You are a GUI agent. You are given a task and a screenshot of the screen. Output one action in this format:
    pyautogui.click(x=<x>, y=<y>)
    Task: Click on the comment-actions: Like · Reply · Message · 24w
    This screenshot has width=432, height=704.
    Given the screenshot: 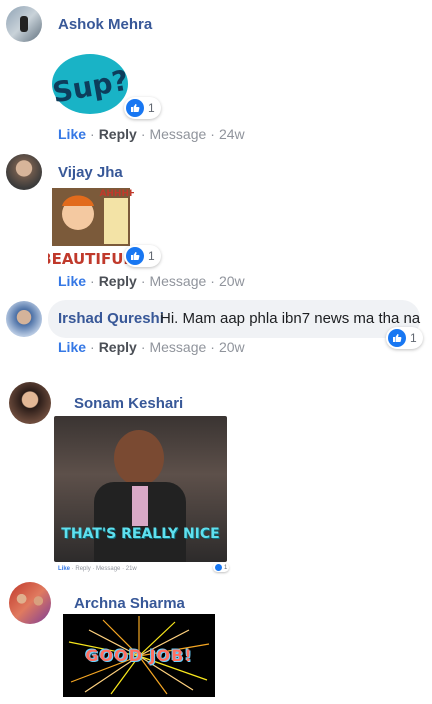 What is the action you would take?
    pyautogui.click(x=151, y=134)
    